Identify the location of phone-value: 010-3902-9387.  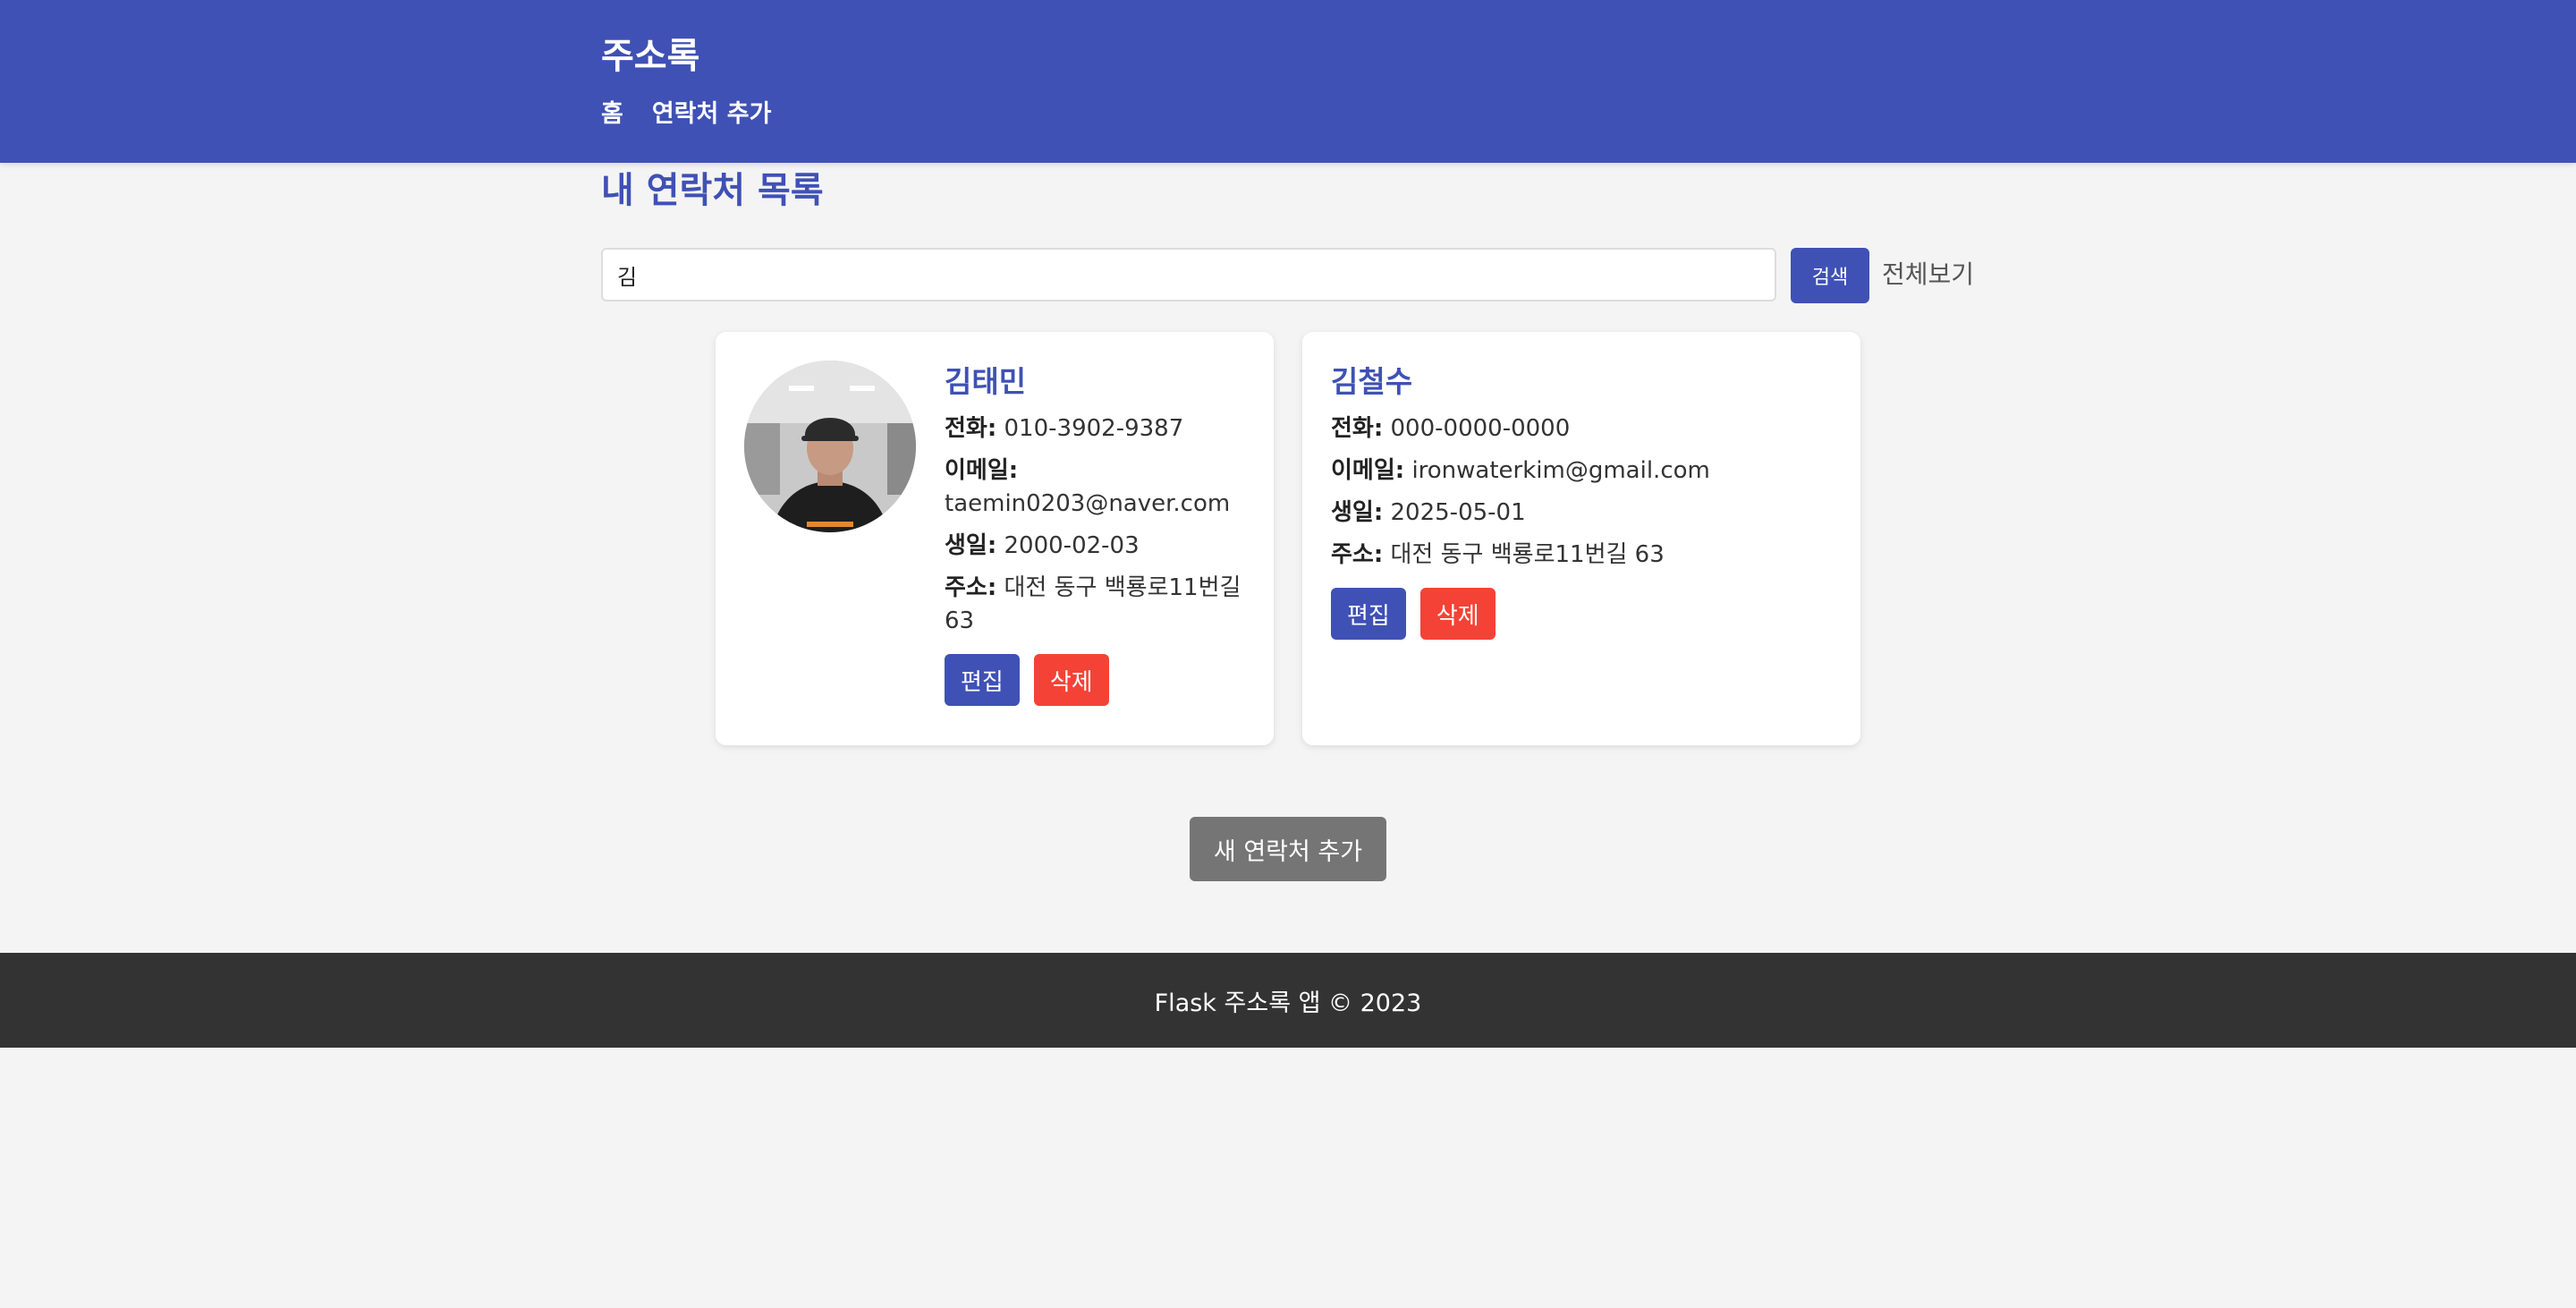
(1094, 428).